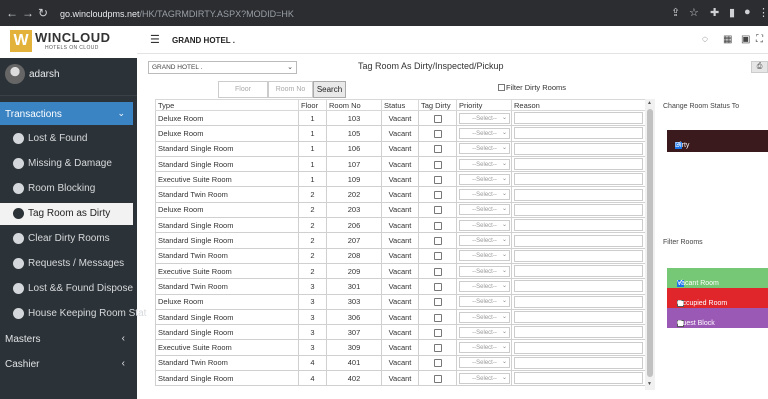 The height and width of the screenshot is (399, 768). Describe the element at coordinates (717, 318) in the screenshot. I see `filter-option-2: Guest Block` at that location.